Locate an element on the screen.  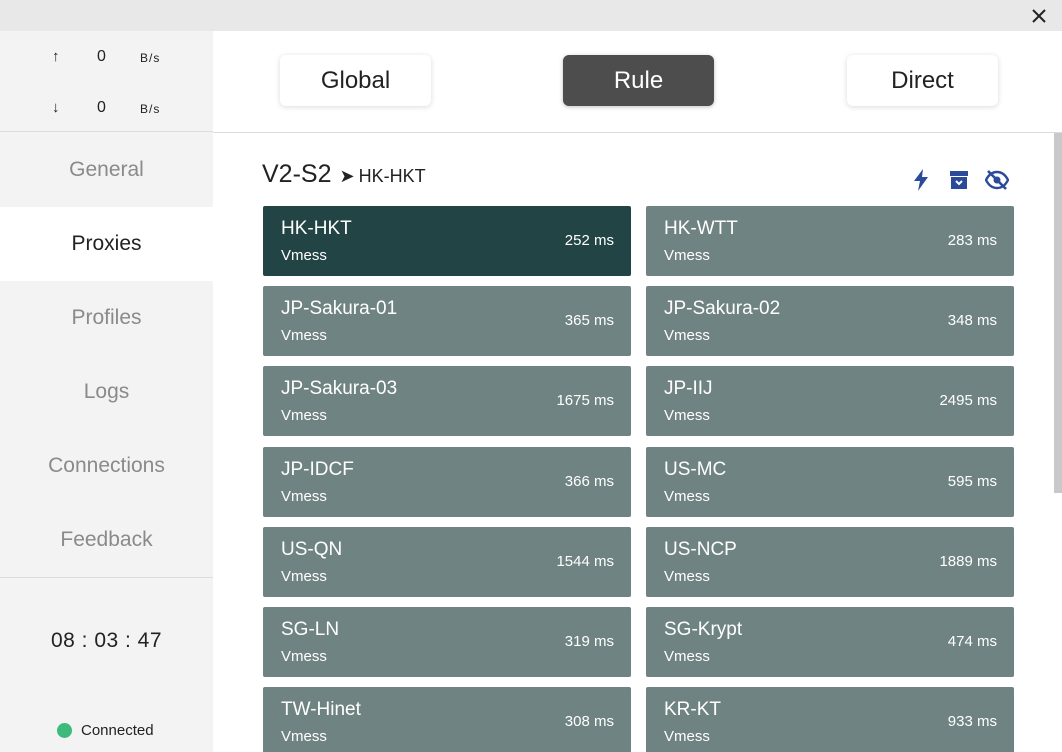
mode-rule-button: Rule is located at coordinates (638, 80).